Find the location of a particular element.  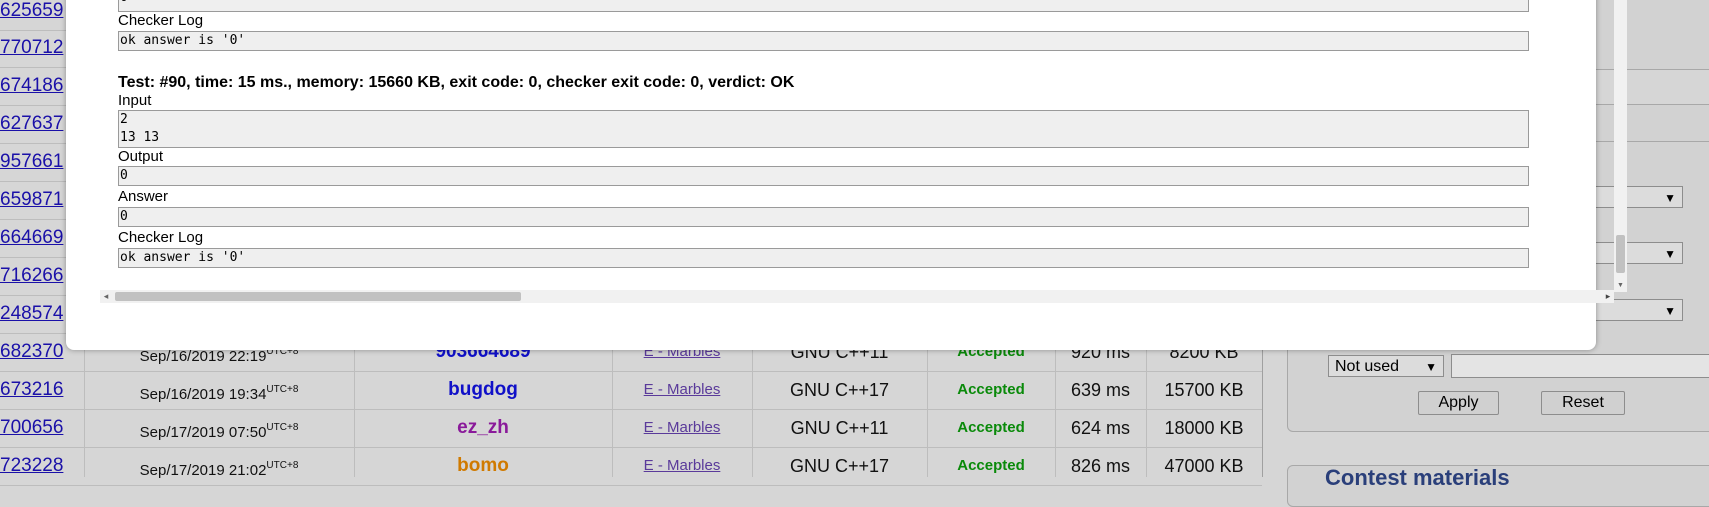

submission-id-link: 723228 is located at coordinates (42, 466).